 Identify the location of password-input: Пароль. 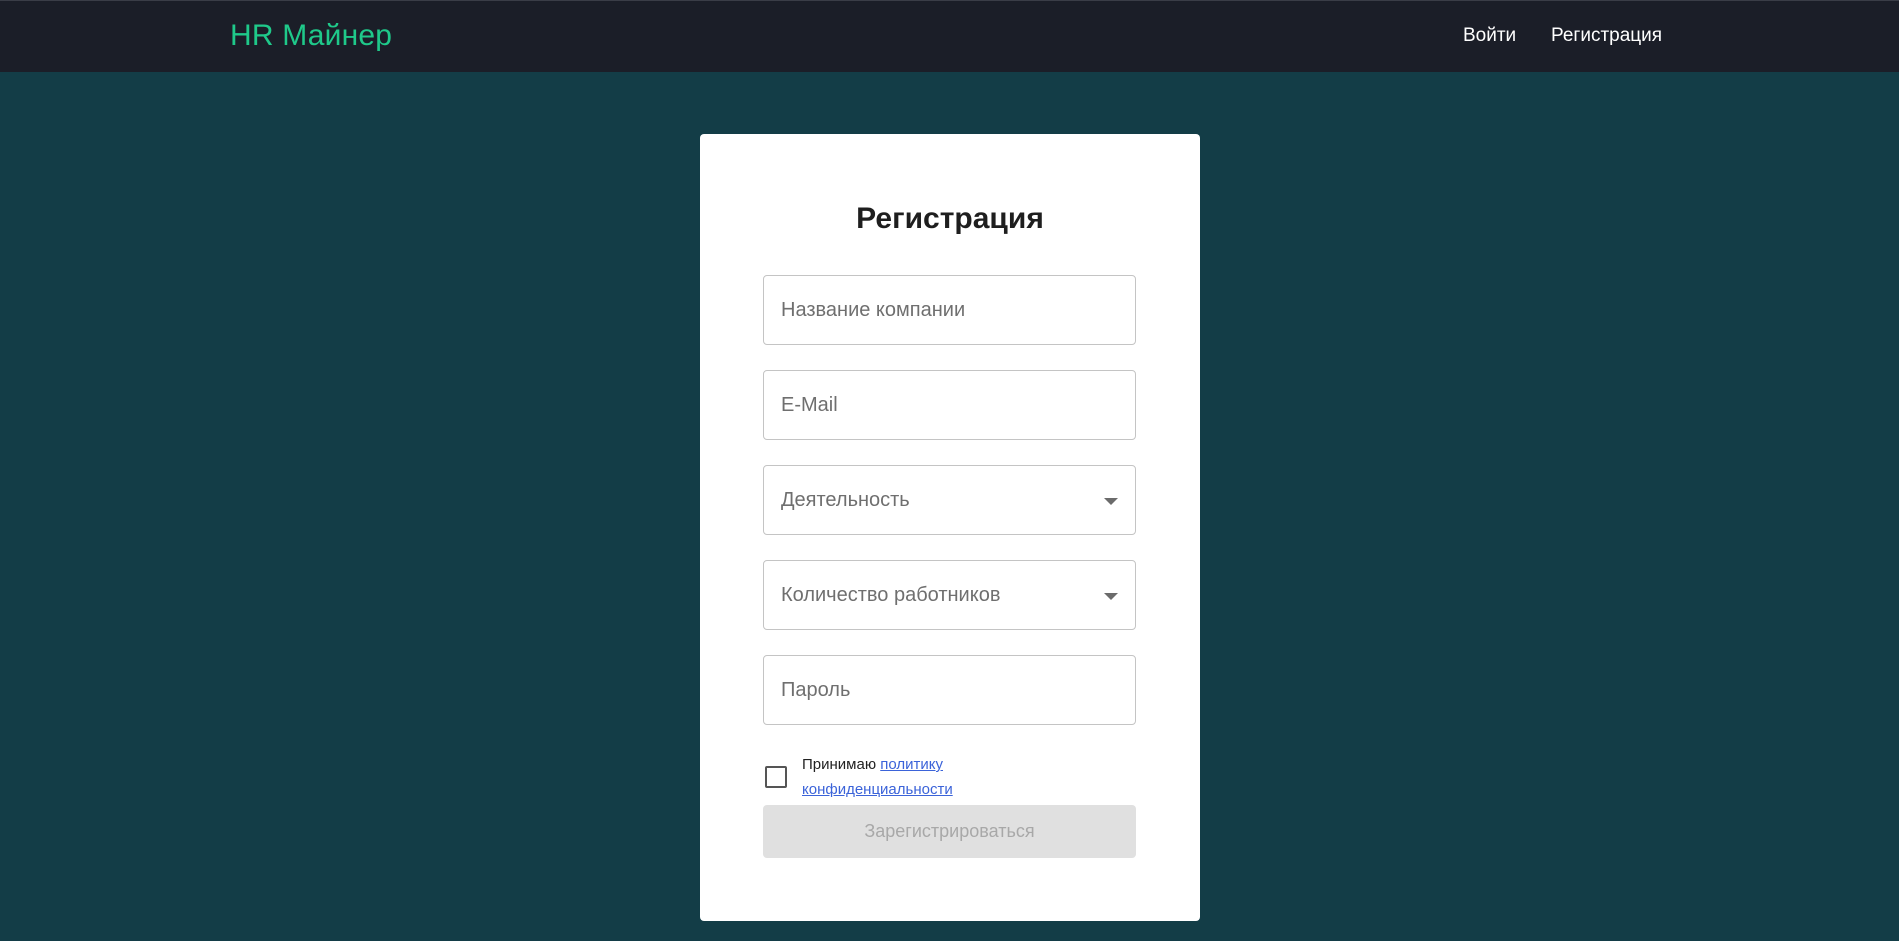
(949, 690).